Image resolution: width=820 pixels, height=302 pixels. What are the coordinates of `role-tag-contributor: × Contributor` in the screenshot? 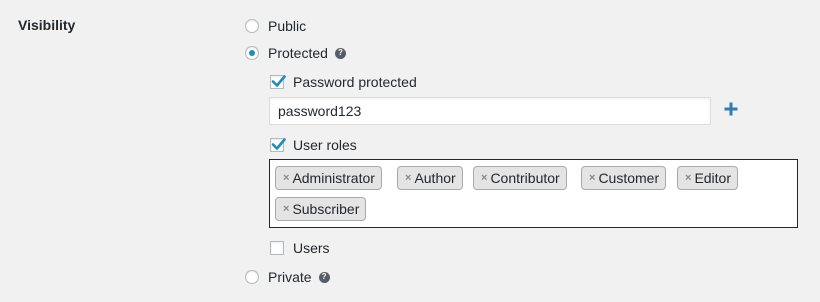 It's located at (520, 178).